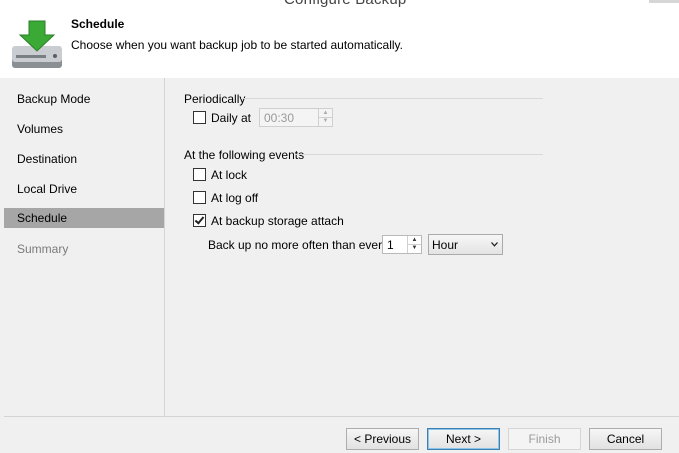 This screenshot has height=453, width=679. I want to click on download-drive-icon, so click(37, 44).